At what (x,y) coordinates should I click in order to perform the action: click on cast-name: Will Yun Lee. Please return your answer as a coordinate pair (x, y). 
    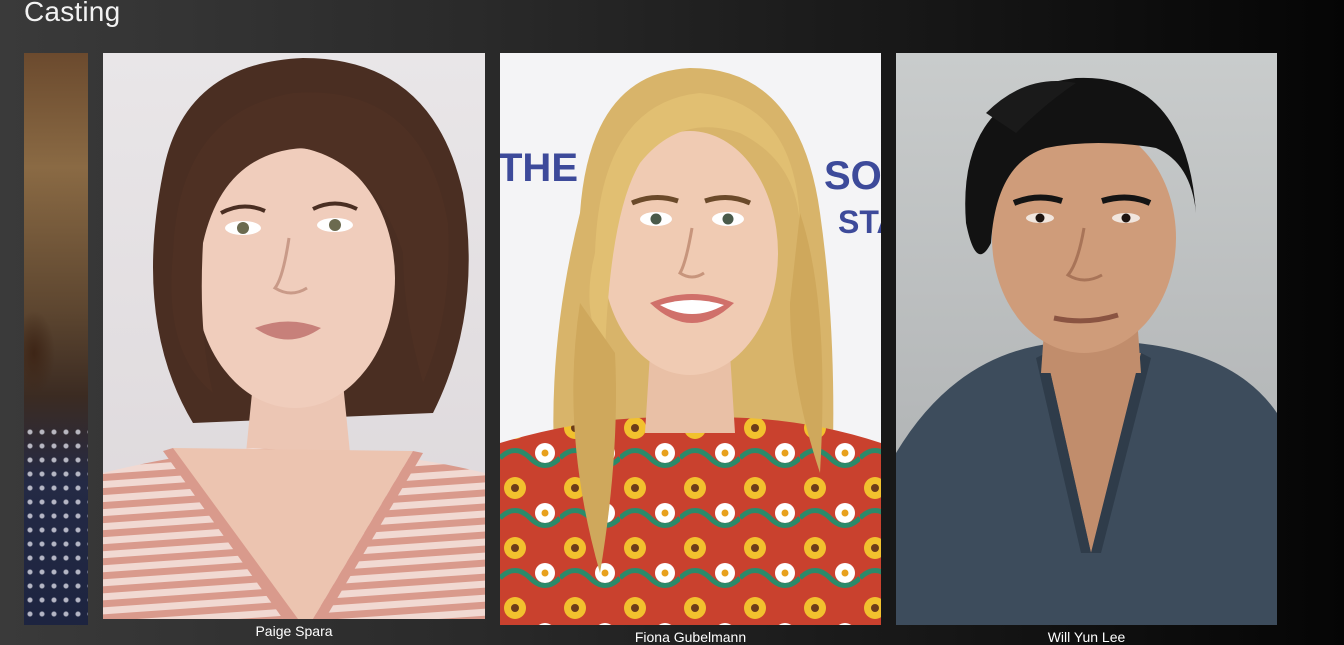
    Looking at the image, I should click on (1086, 637).